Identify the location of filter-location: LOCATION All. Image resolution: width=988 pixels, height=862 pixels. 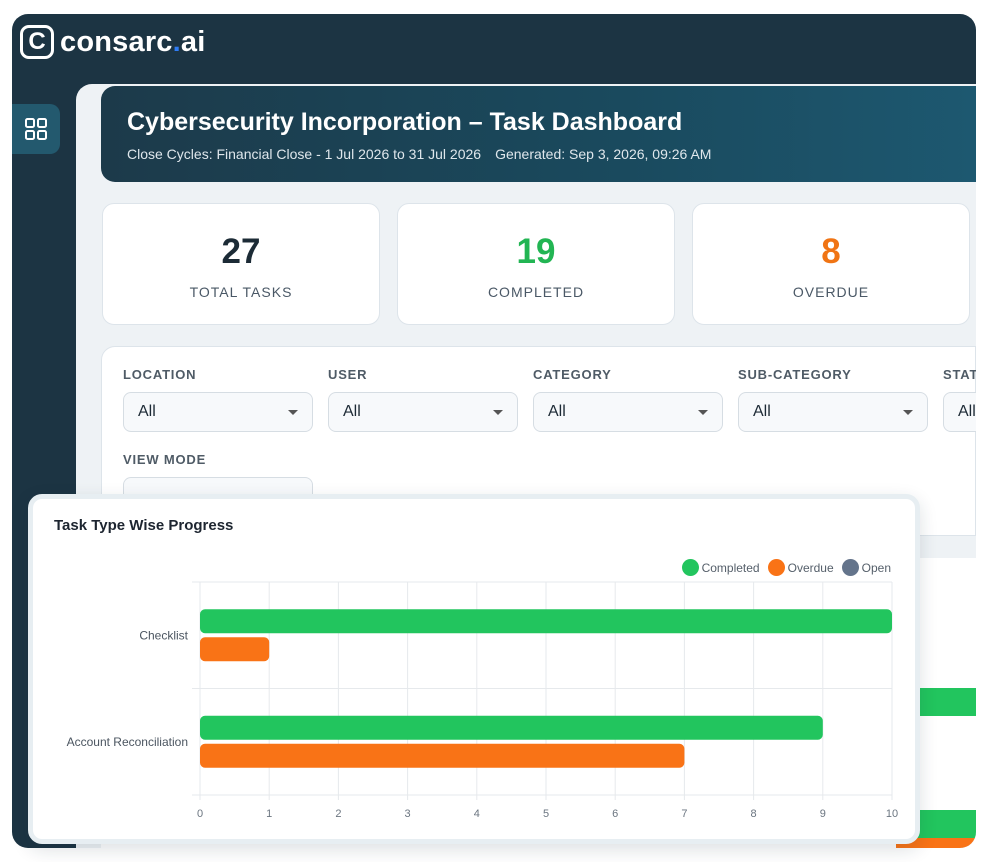
(218, 399).